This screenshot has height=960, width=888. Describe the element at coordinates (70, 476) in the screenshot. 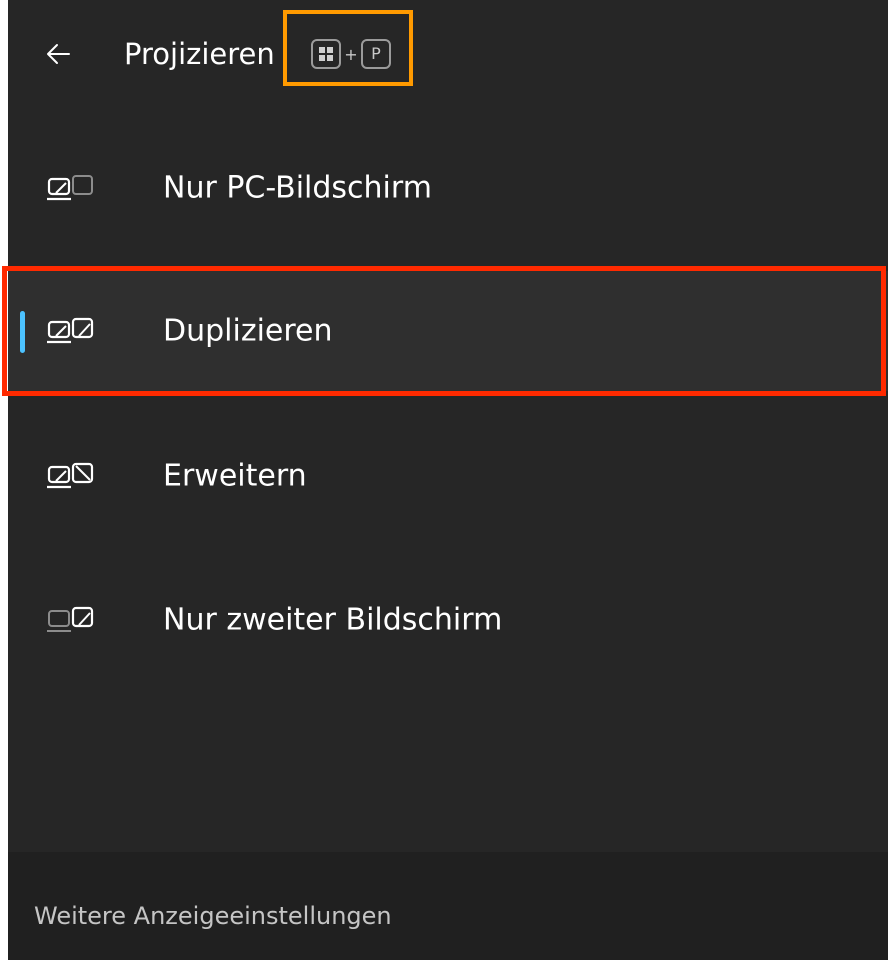

I see `extend-icon` at that location.